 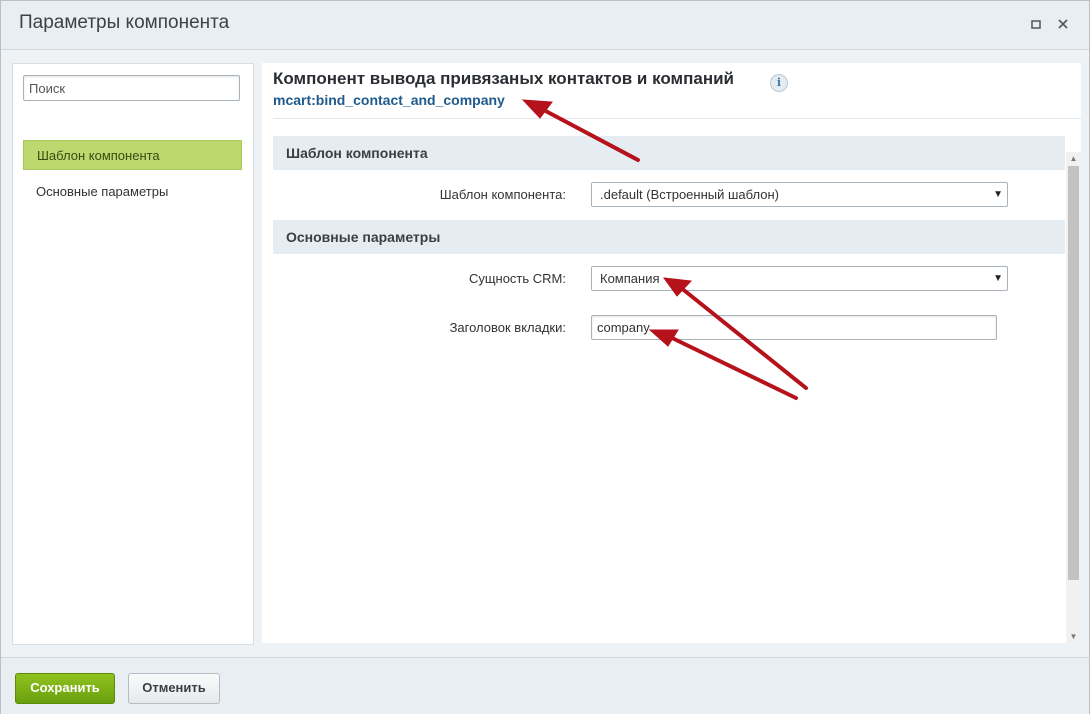 I want to click on section-header-template: Шаблон компонента, so click(x=669, y=153).